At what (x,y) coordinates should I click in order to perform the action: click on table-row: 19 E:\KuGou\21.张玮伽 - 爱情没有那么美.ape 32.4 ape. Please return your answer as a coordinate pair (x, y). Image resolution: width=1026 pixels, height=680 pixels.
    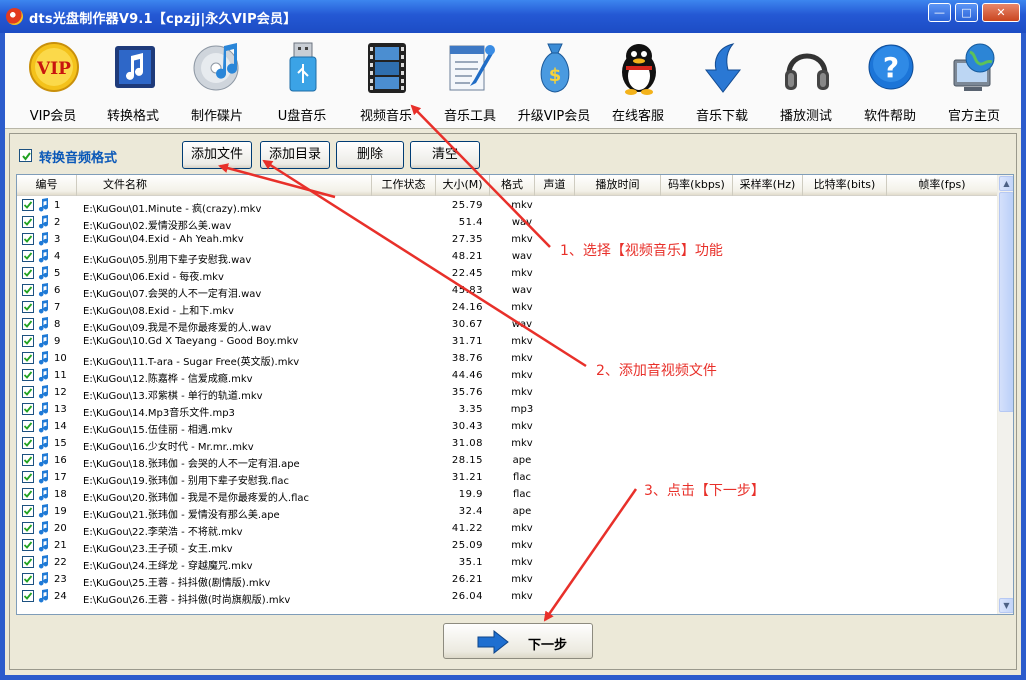
    Looking at the image, I should click on (507, 512).